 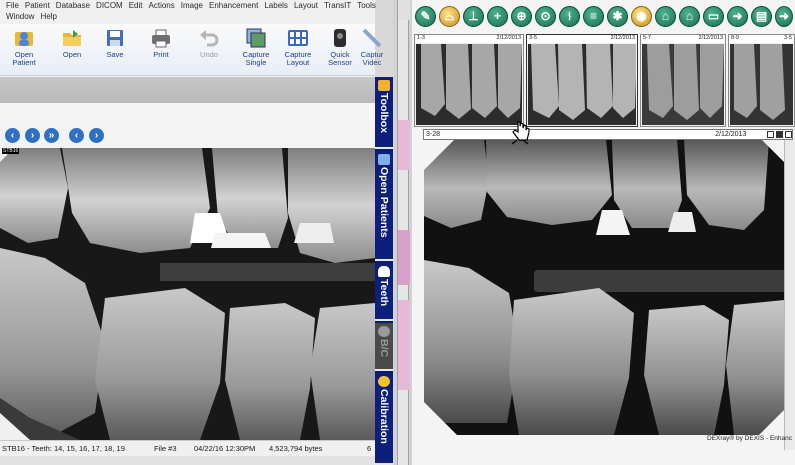 What do you see at coordinates (788, 134) in the screenshot?
I see `close-icon` at bounding box center [788, 134].